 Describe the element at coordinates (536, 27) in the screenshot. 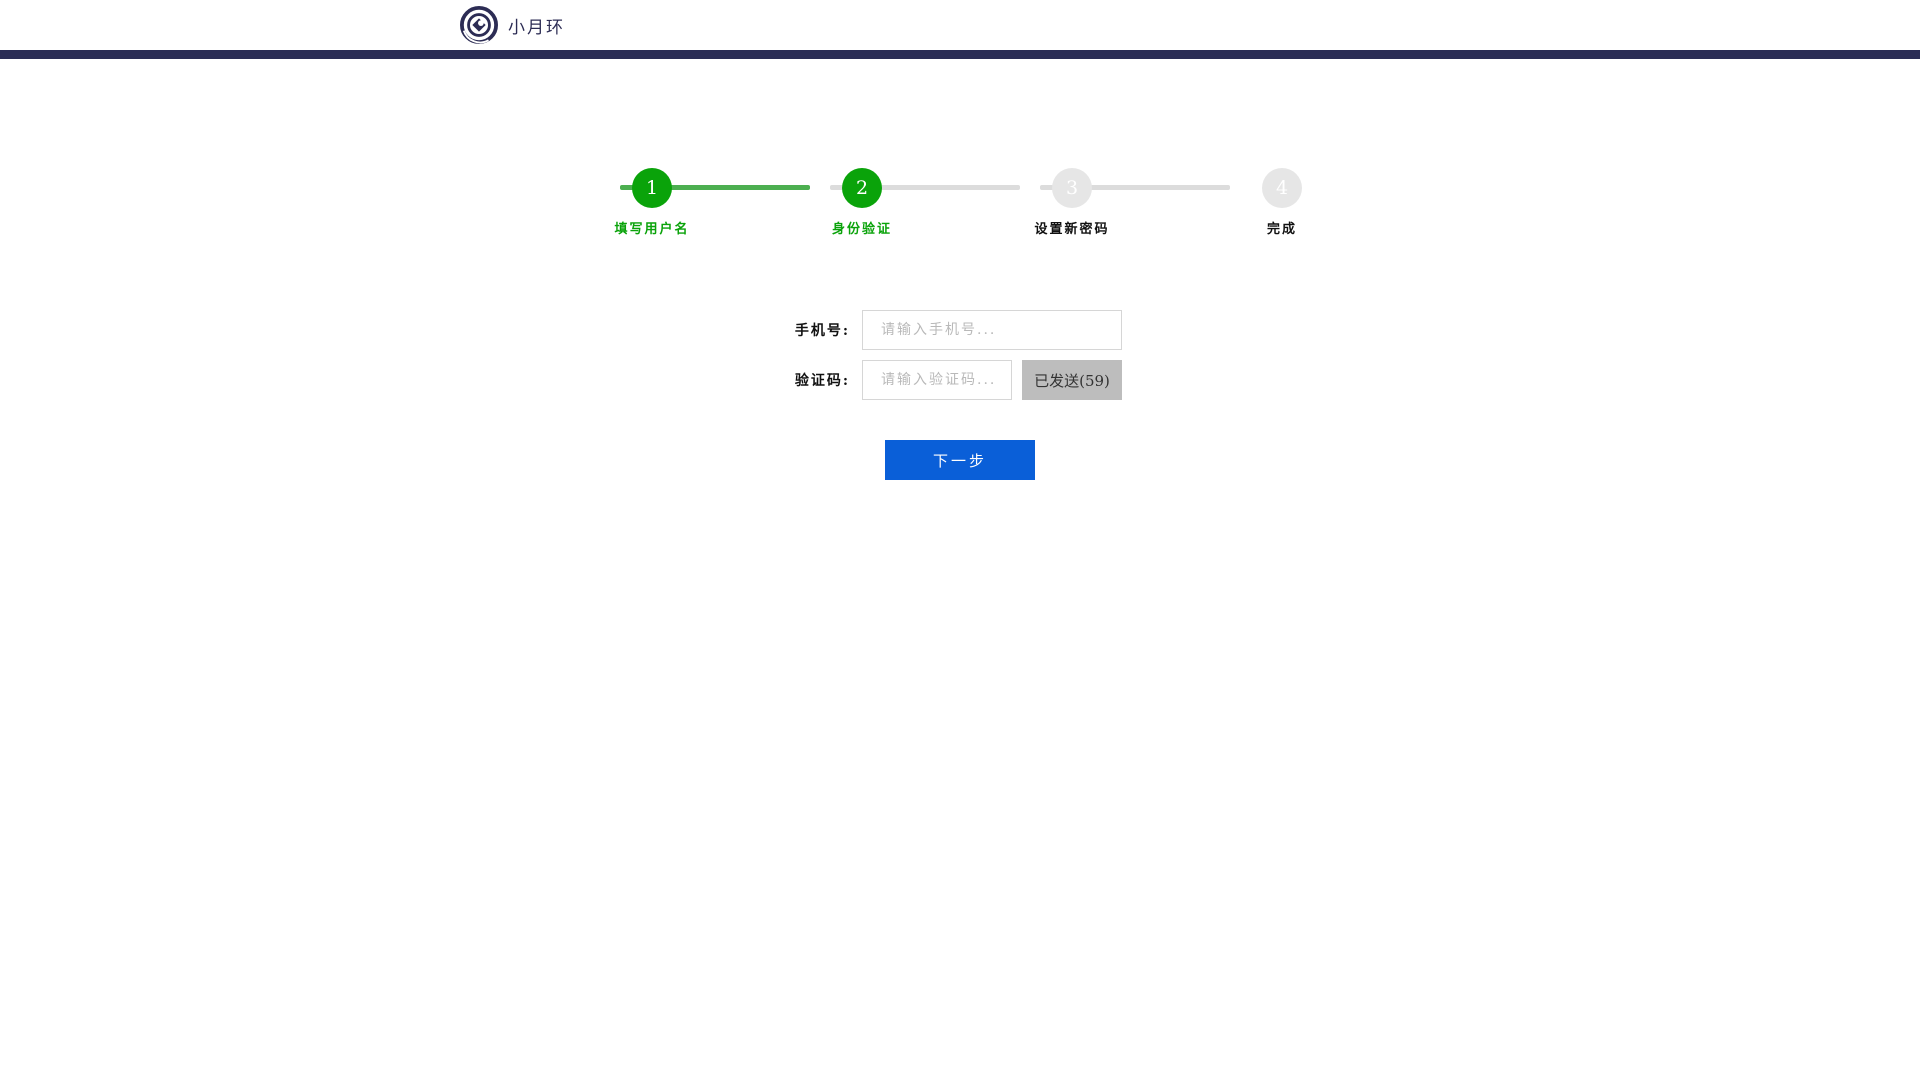

I see `logo-text: 小月环` at that location.